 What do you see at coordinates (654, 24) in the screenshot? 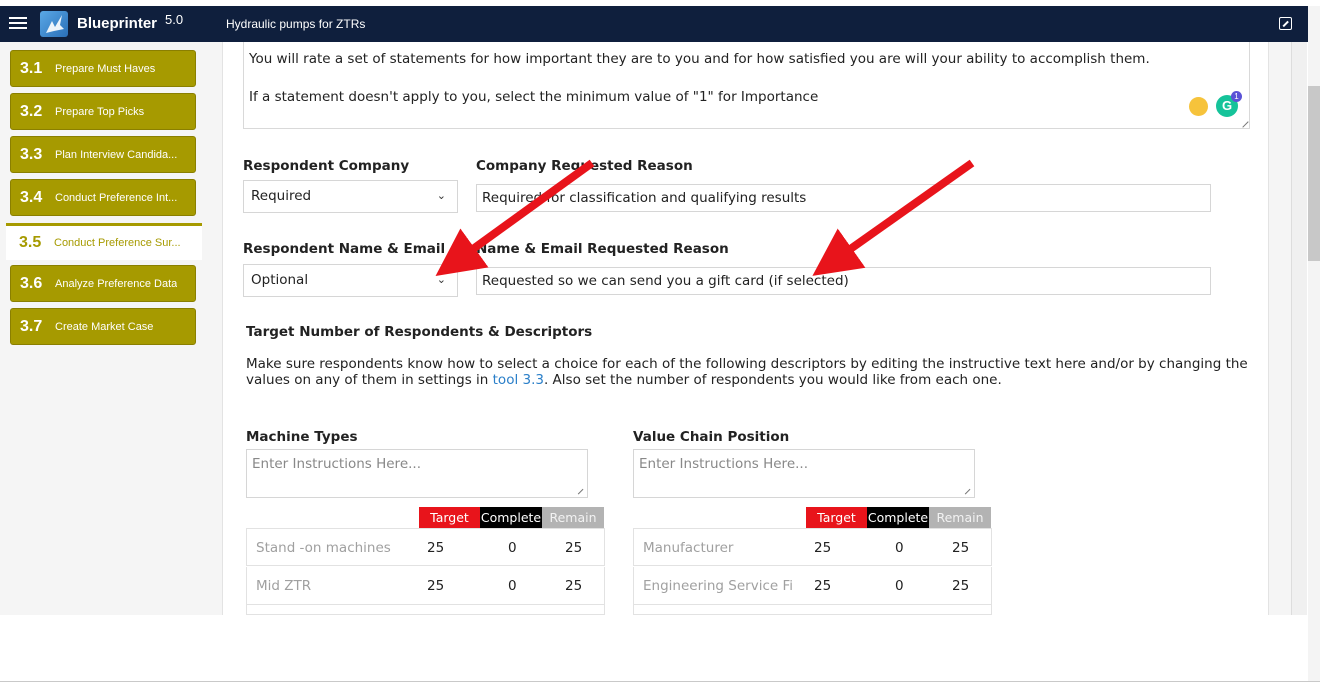
I see `top-bar: Blueprinter 5.0 Hydraulic pumps for ZTRs` at bounding box center [654, 24].